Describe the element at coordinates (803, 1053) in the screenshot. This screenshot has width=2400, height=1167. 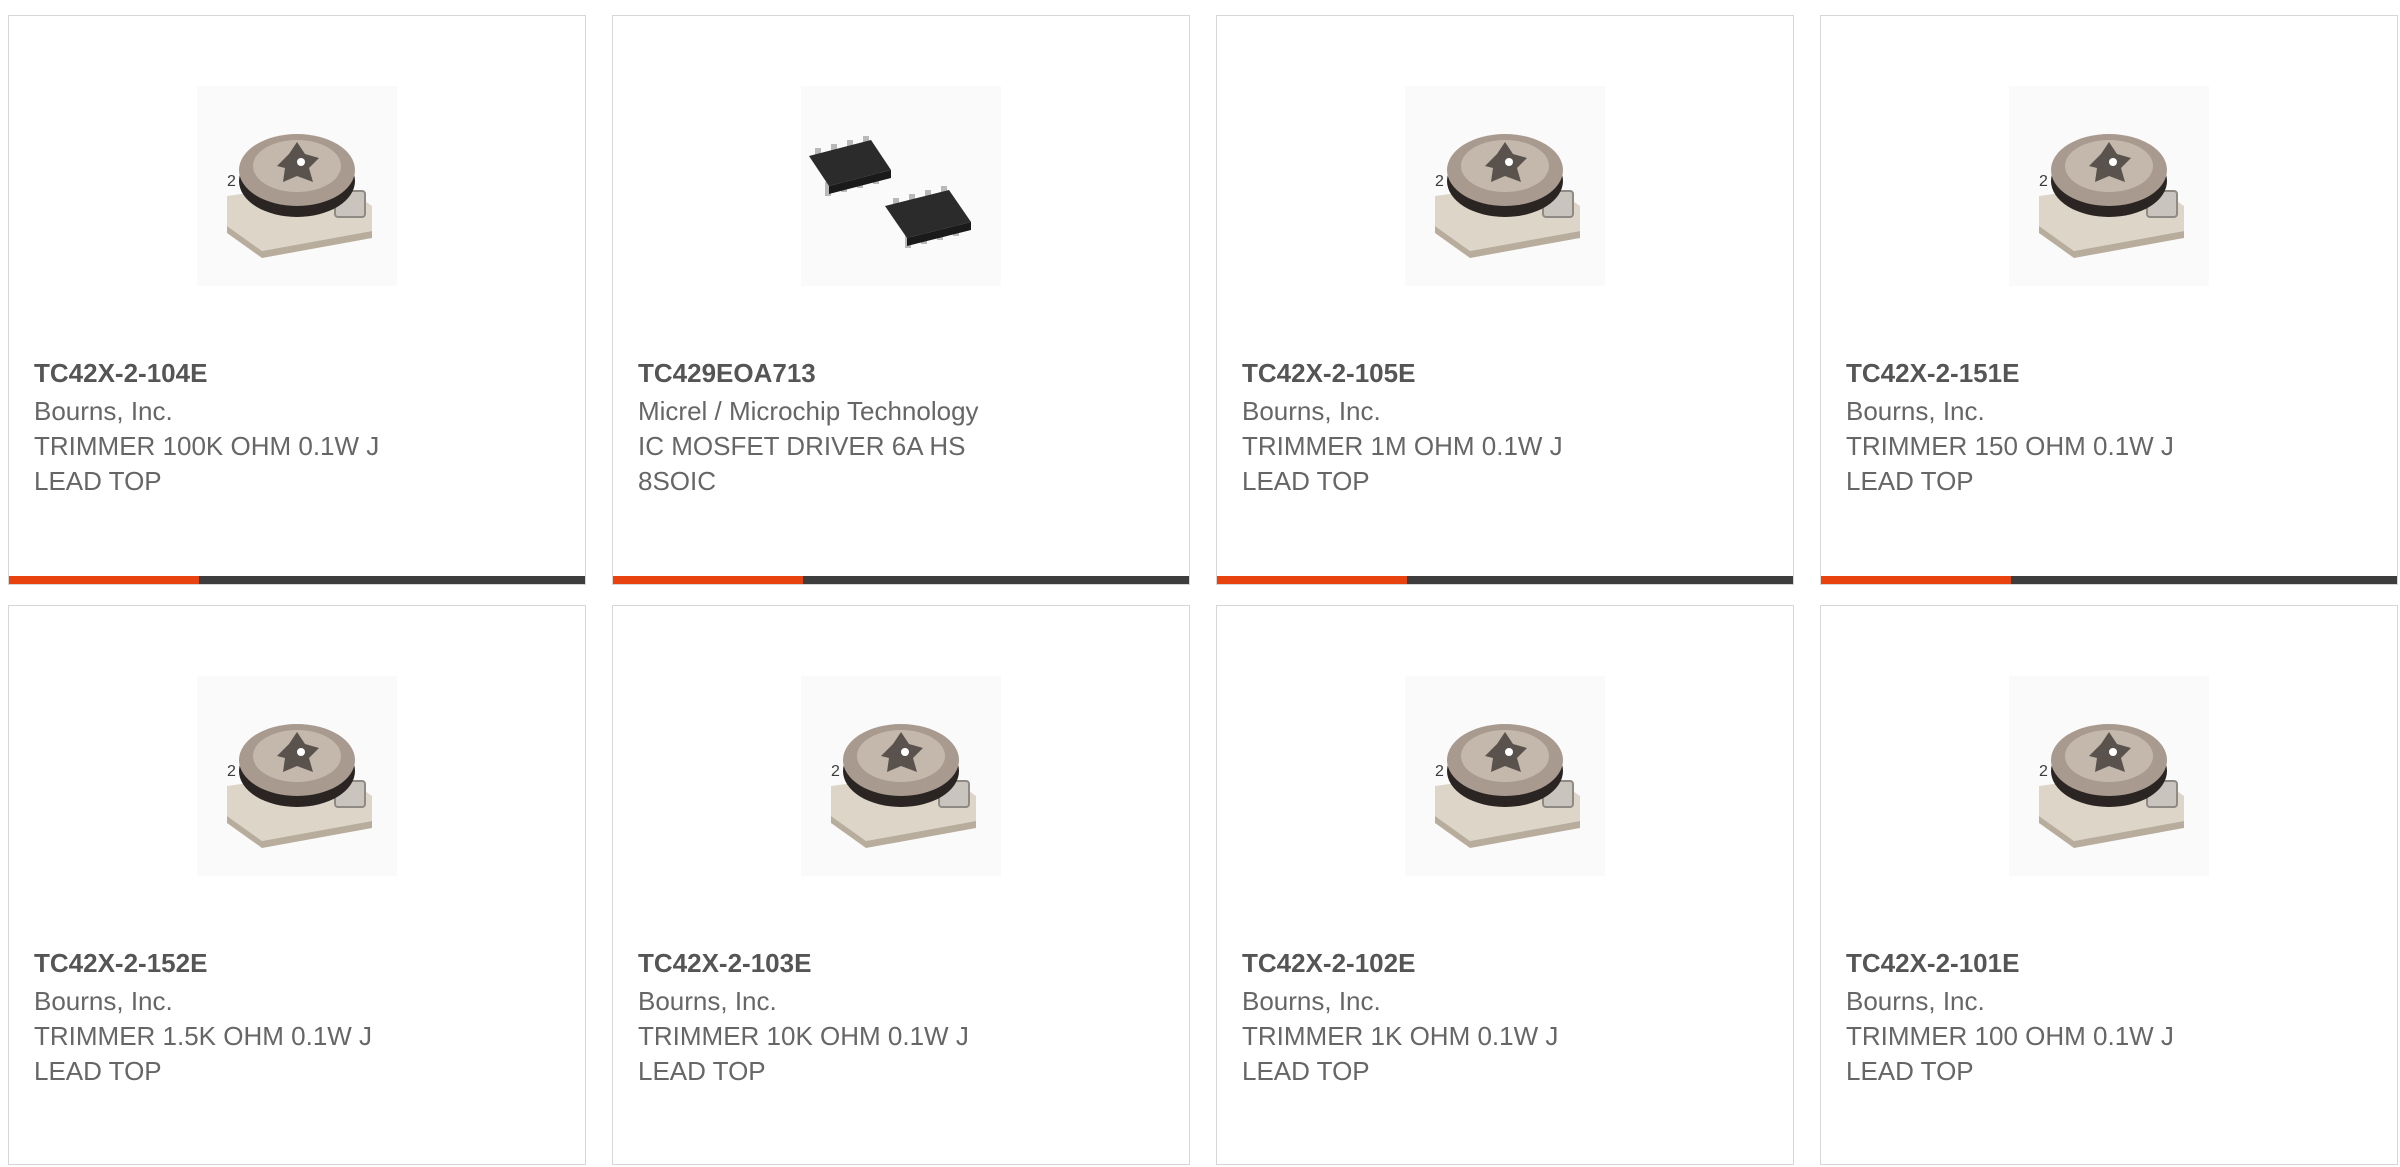
I see `description: TRIMMER 10K OHM 0.1W J LEAD TOP` at that location.